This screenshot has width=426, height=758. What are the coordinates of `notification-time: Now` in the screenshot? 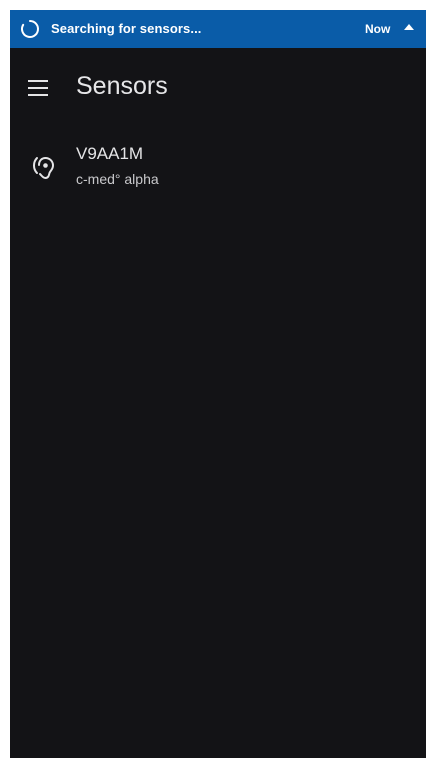 It's located at (378, 29).